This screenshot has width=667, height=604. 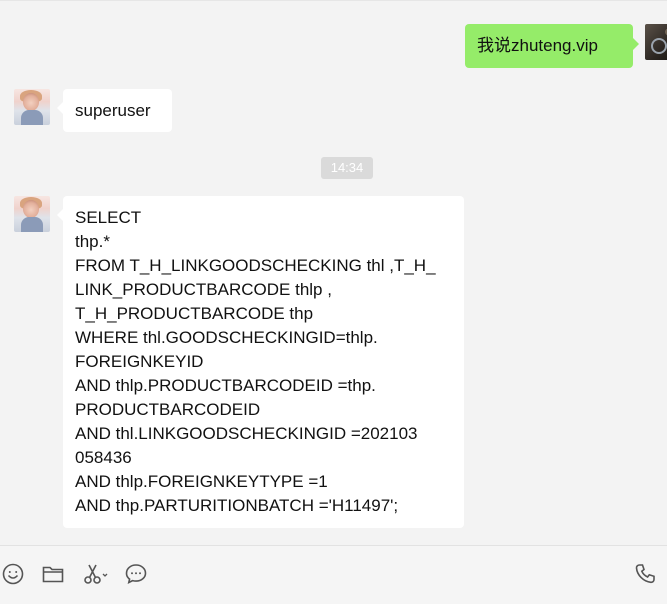 What do you see at coordinates (53, 574) in the screenshot?
I see `folder-icon` at bounding box center [53, 574].